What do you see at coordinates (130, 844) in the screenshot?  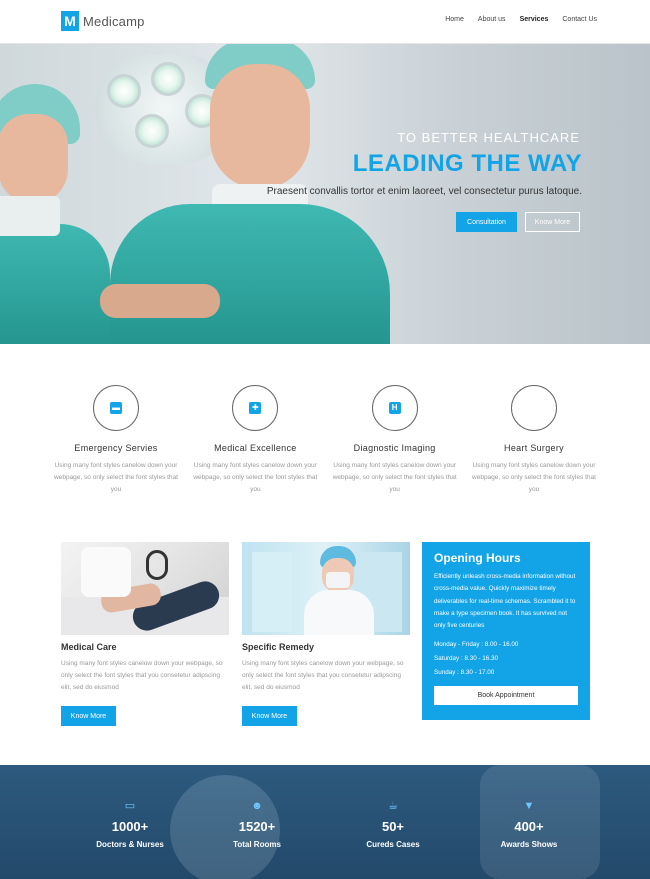 I see `stat-label: Doctors & Nurses` at bounding box center [130, 844].